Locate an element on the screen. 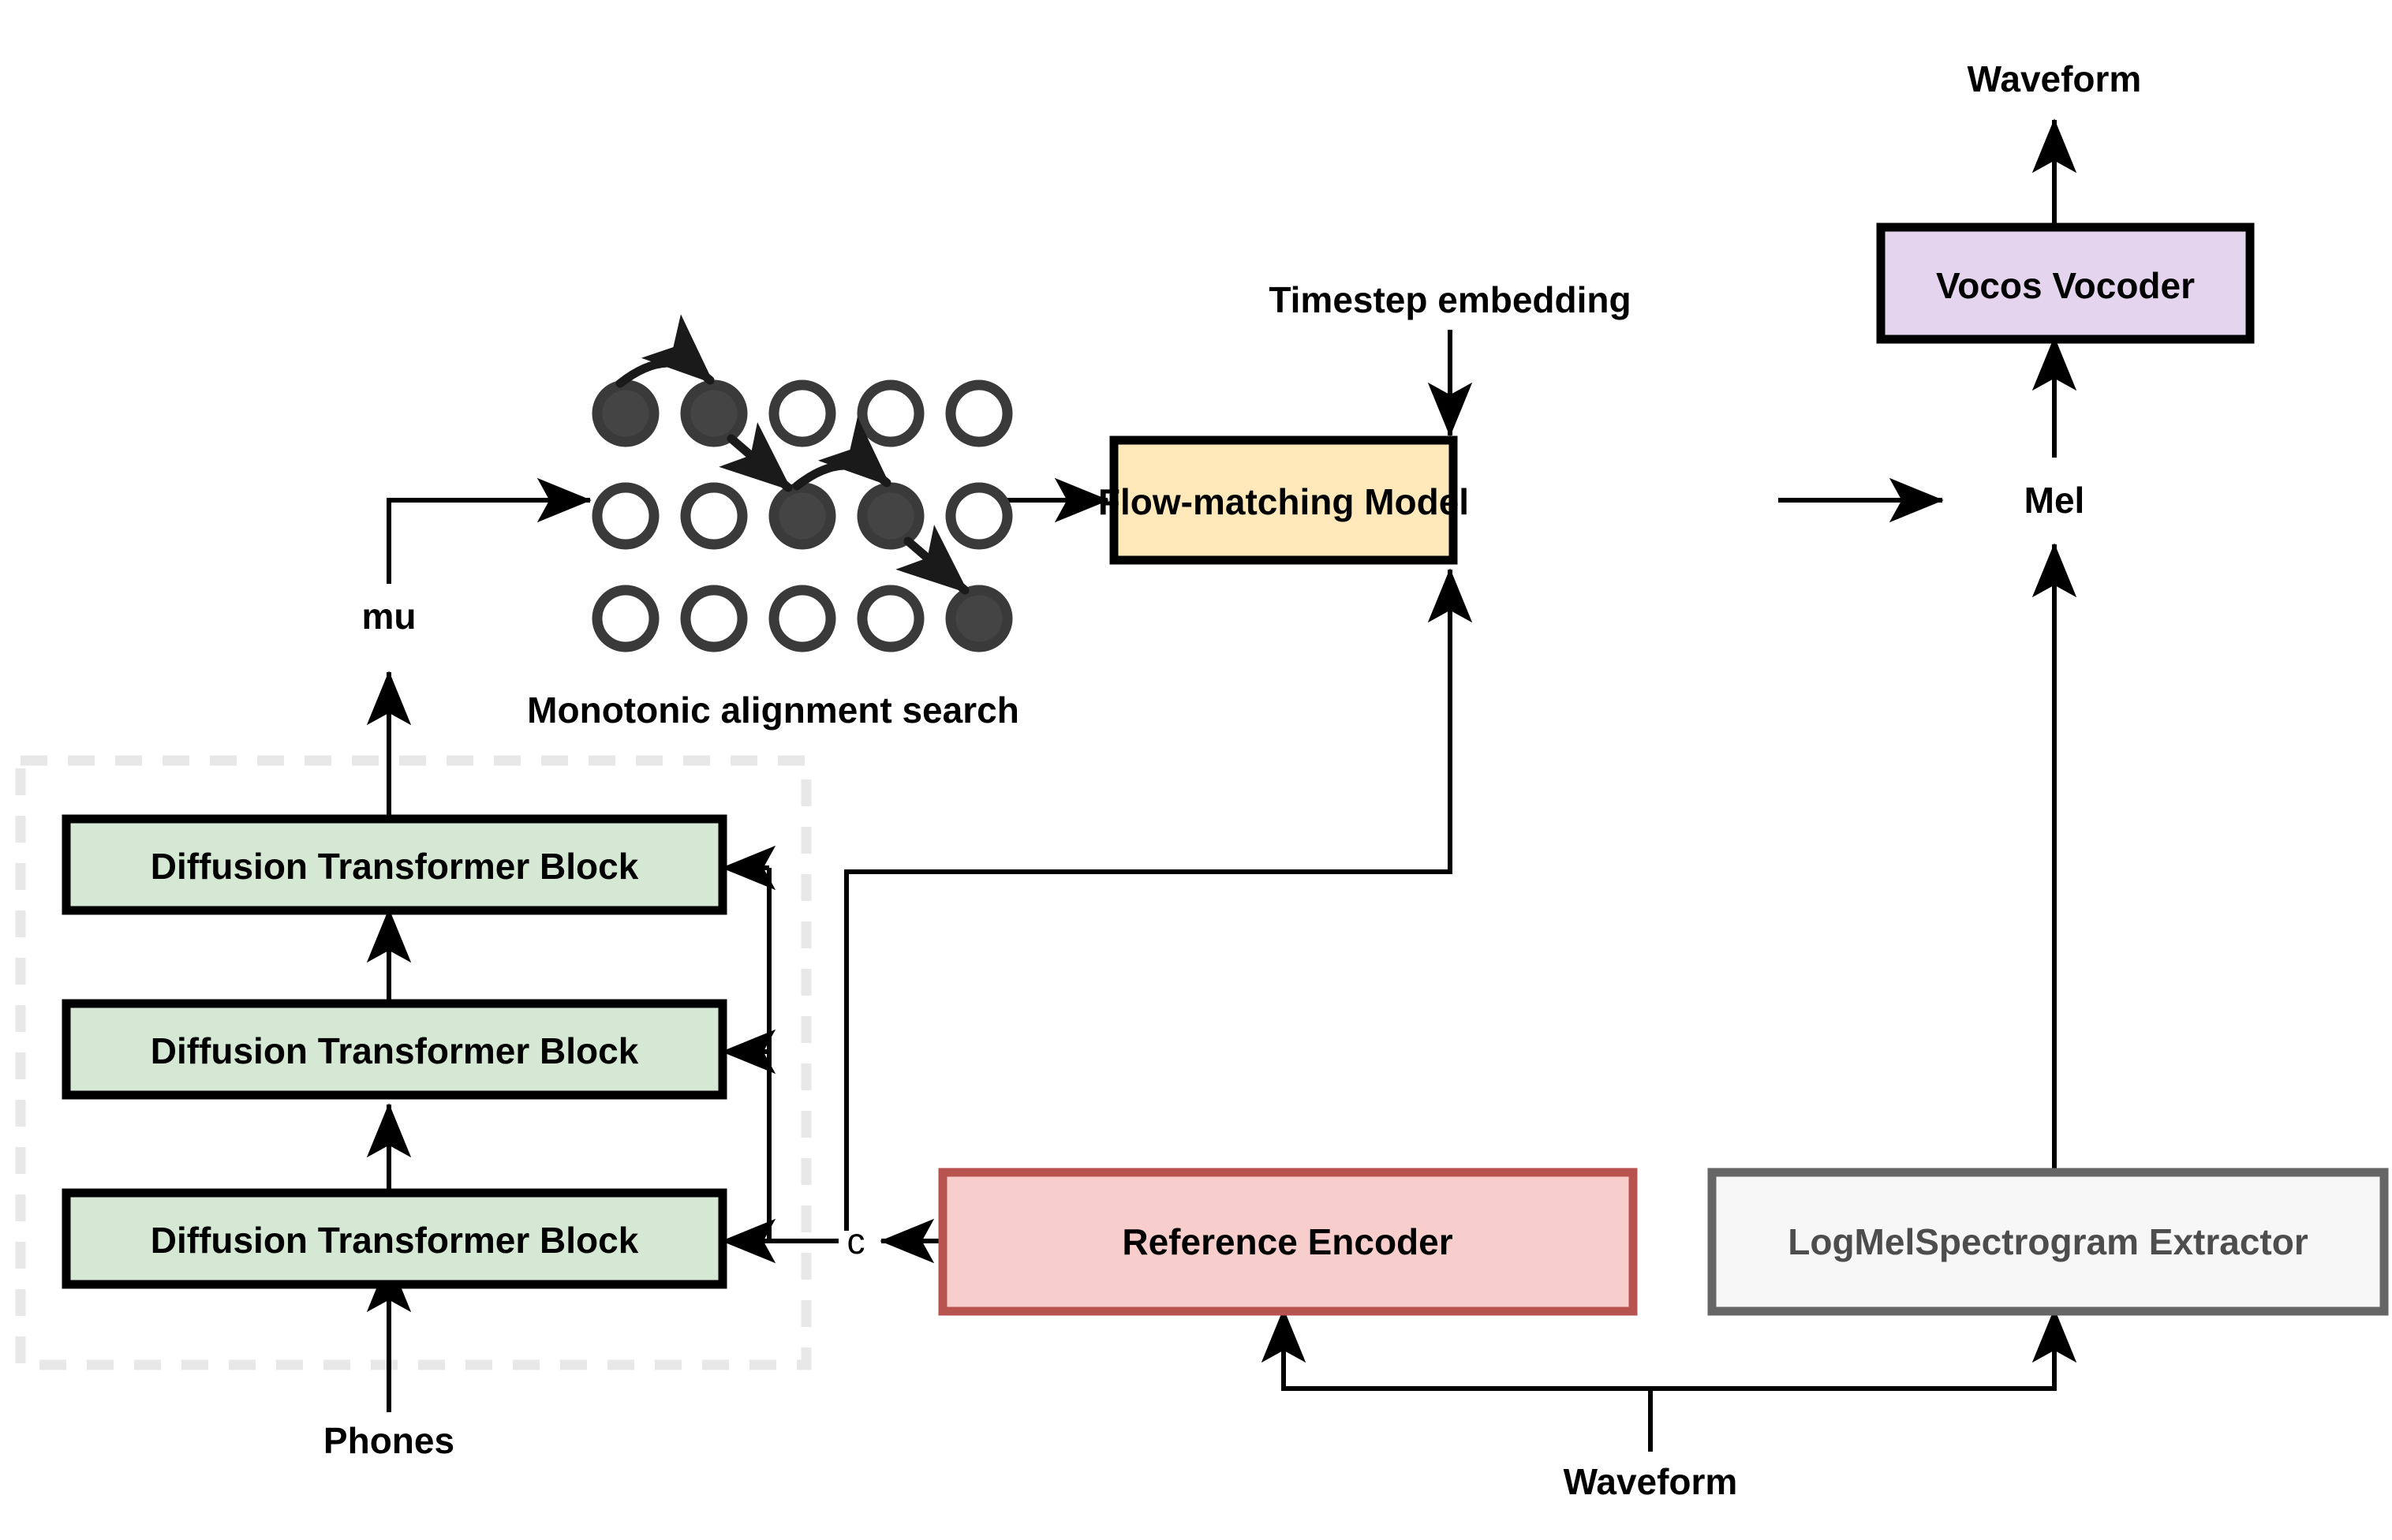 The image size is (2392, 1540). diffusion-block-mid-label: Diffusion Transformer Block is located at coordinates (395, 1050).